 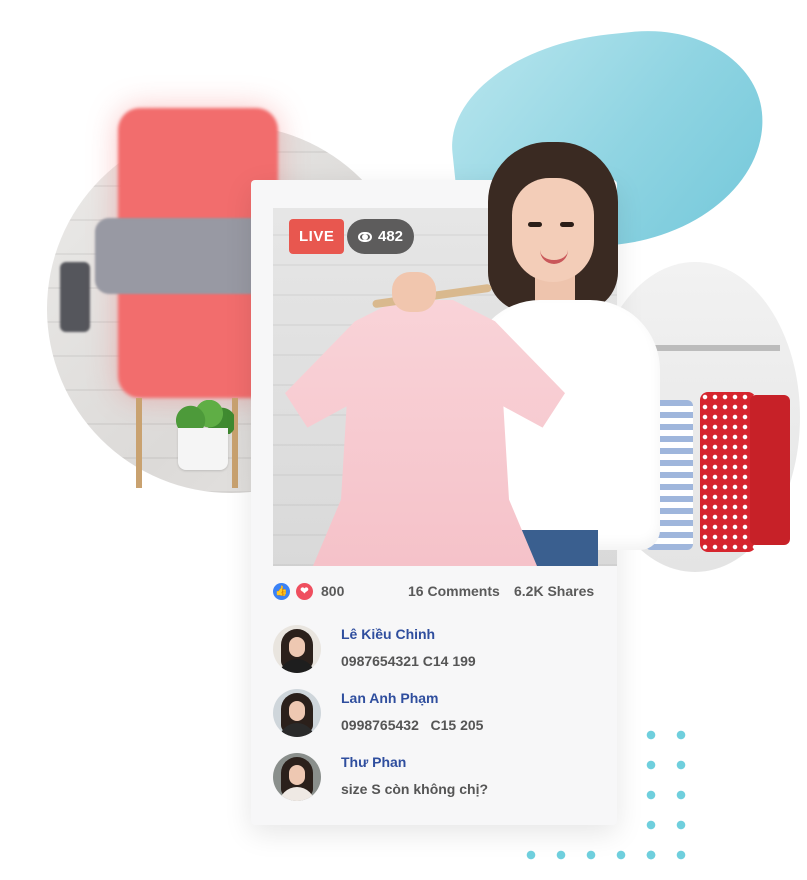 I want to click on presenter-hand, so click(x=414, y=292).